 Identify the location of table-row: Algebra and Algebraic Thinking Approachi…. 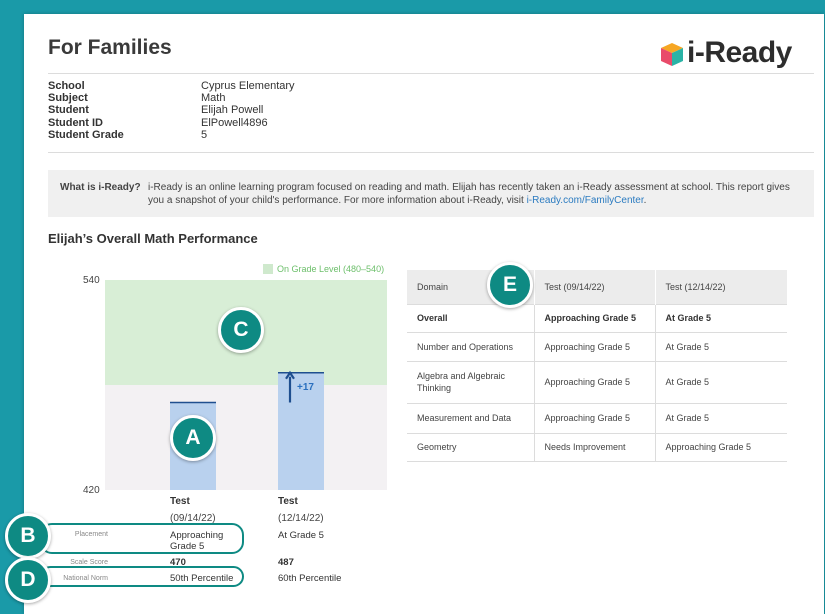
(597, 381).